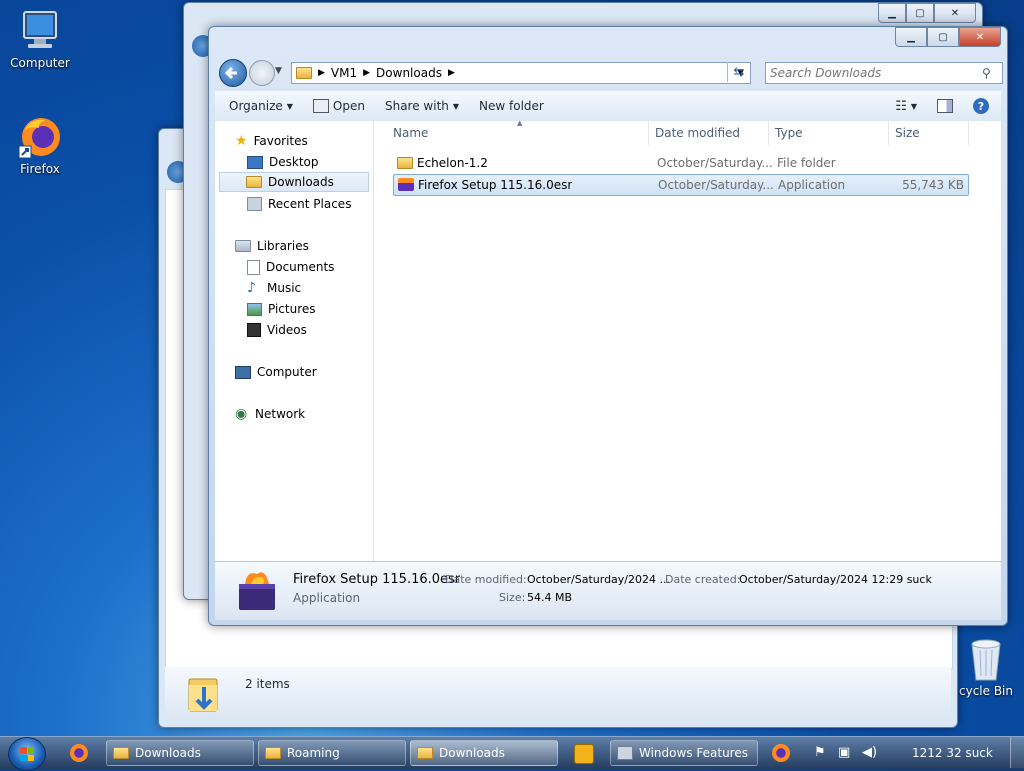 The width and height of the screenshot is (1024, 771). I want to click on nav-label: Music, so click(284, 288).